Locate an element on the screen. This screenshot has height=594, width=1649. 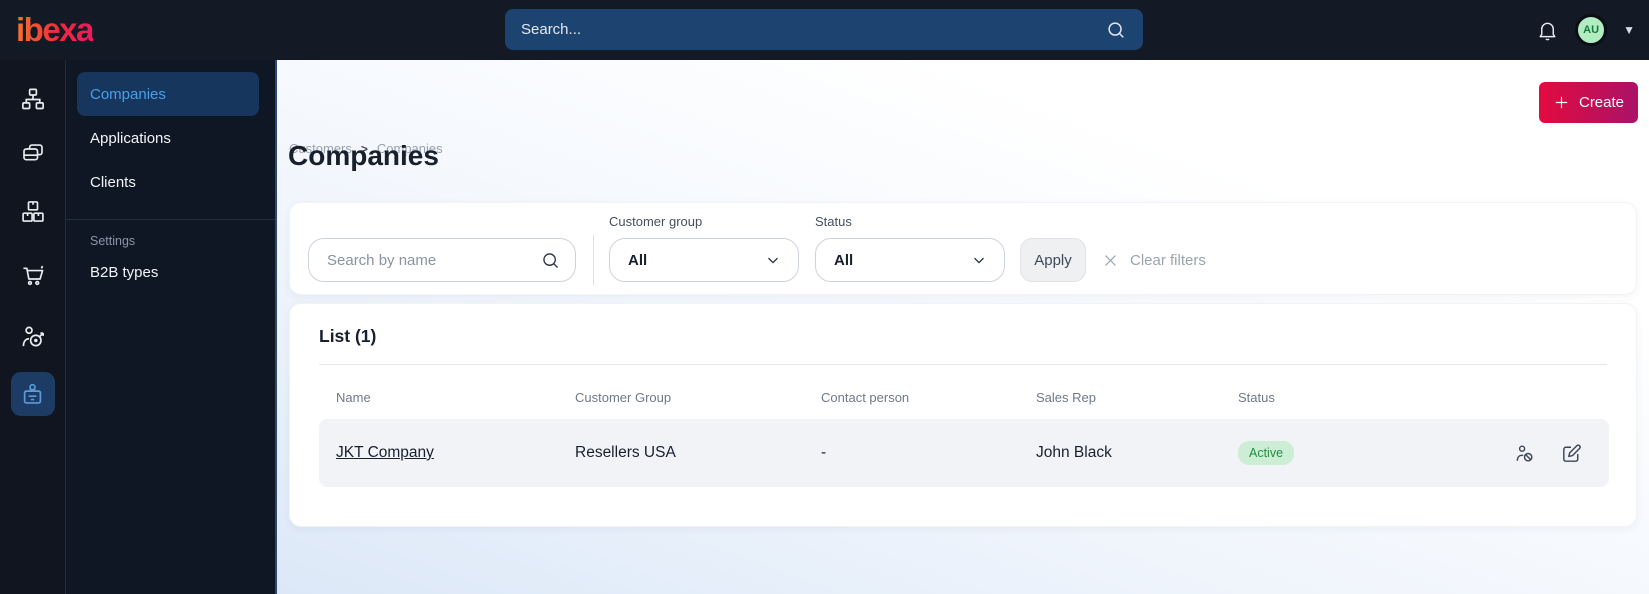
clear-filters-label: Clear filters is located at coordinates (1168, 260).